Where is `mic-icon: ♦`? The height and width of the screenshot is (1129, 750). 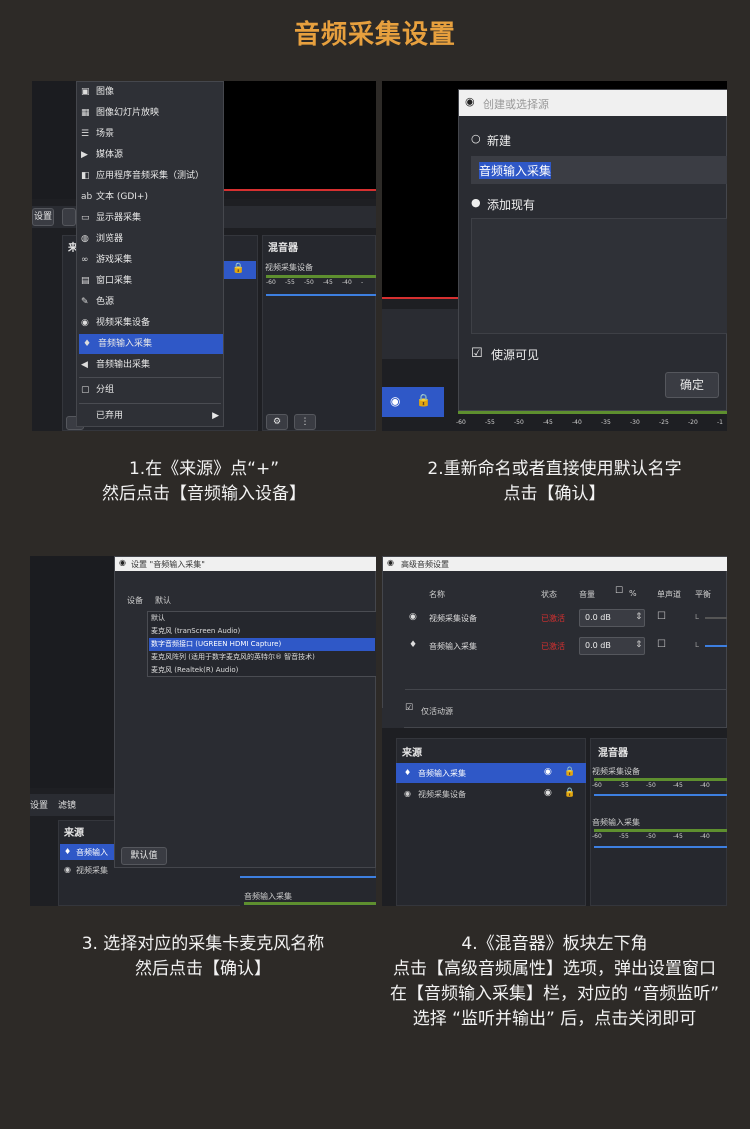
mic-icon: ♦ is located at coordinates (408, 772).